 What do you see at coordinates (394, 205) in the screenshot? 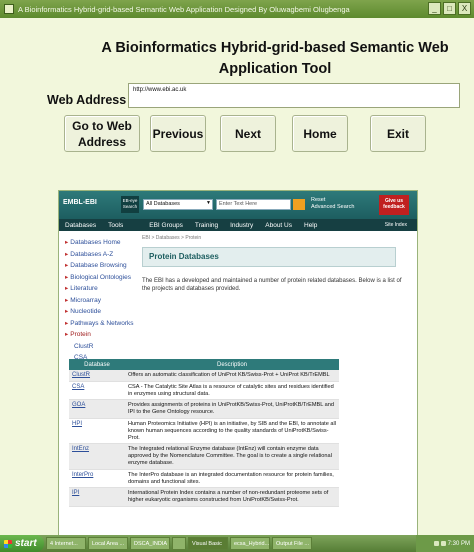
I see `feedback-button: Give us feedback` at bounding box center [394, 205].